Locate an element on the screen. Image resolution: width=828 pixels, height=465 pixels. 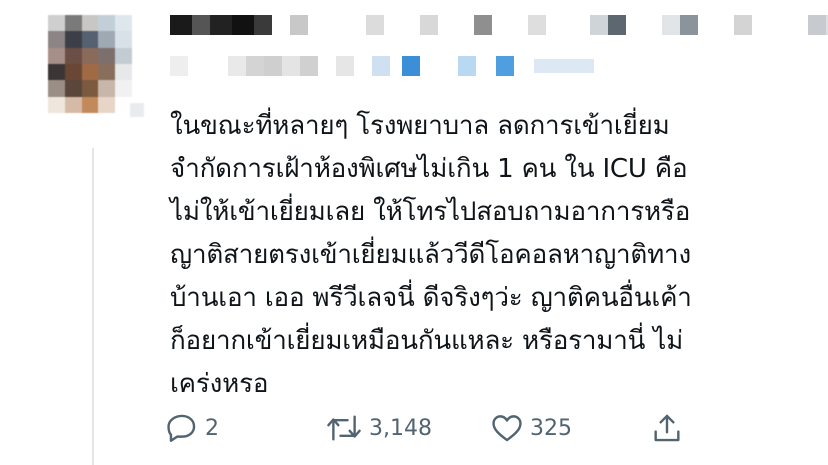
reply-button: 2 is located at coordinates (192, 428).